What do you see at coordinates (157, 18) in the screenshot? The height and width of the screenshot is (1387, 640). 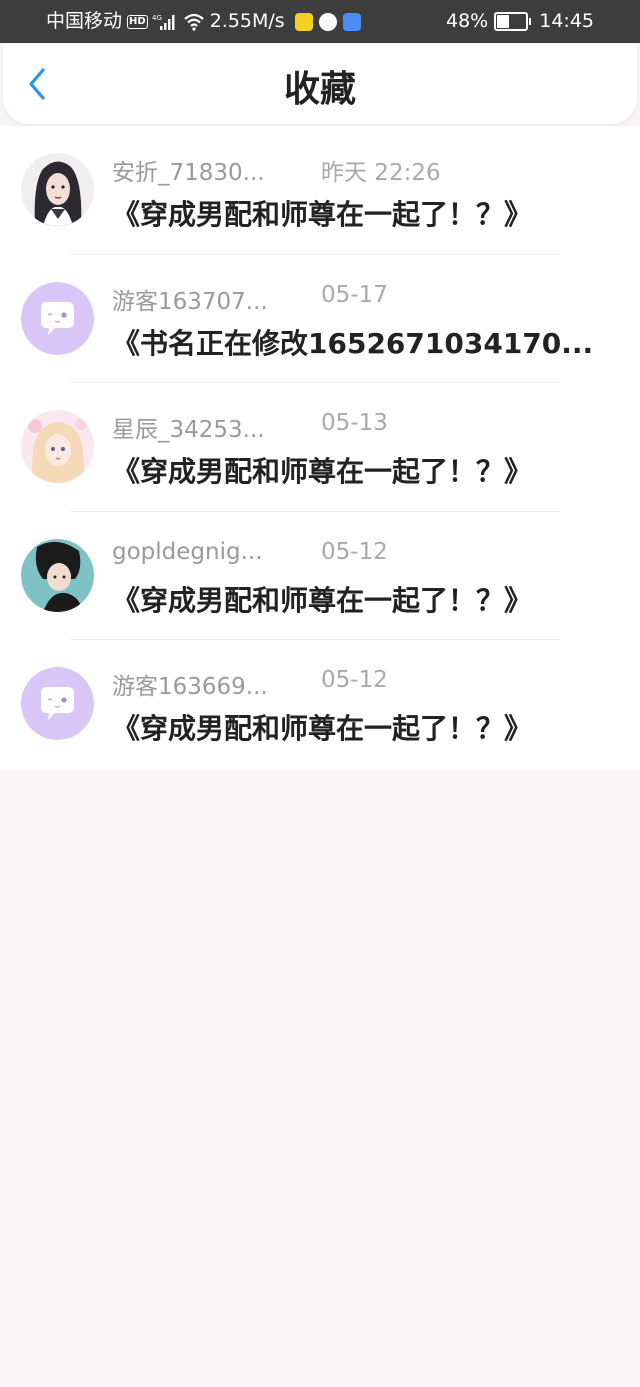 I see `network-type-label: 4G` at bounding box center [157, 18].